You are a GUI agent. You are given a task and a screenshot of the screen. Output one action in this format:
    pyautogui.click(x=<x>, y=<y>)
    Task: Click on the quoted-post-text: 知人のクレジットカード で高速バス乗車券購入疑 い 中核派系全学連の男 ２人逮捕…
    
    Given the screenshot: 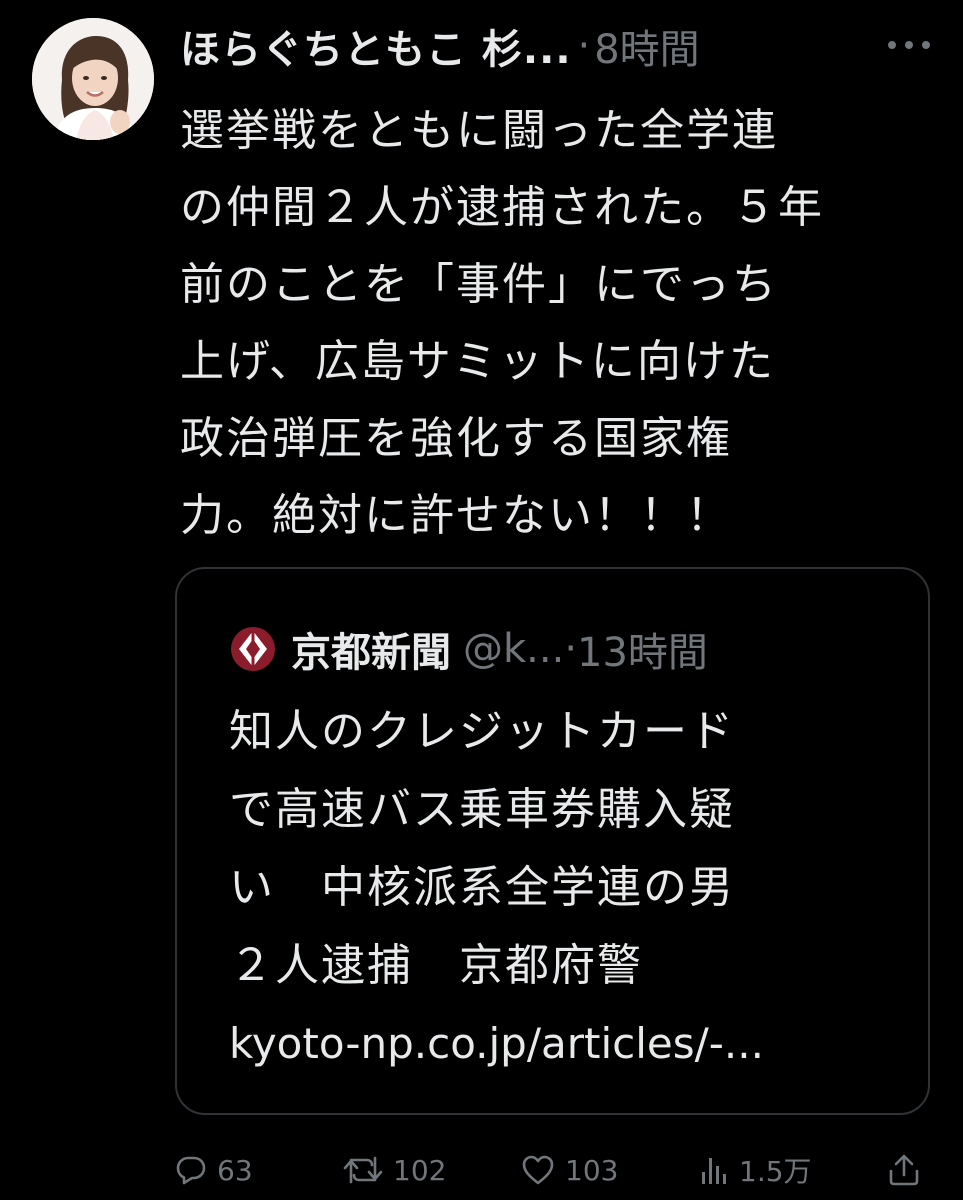 What is the action you would take?
    pyautogui.click(x=482, y=848)
    